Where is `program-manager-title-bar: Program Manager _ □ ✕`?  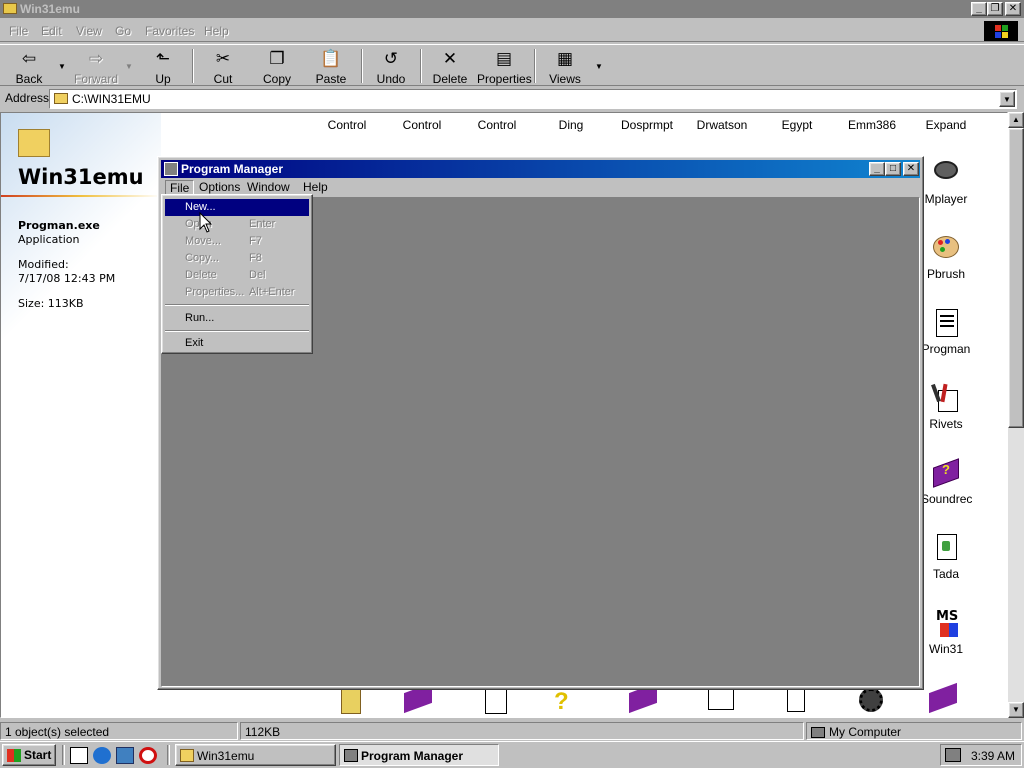
program-manager-title-bar: Program Manager _ □ ✕ is located at coordinates (540, 169).